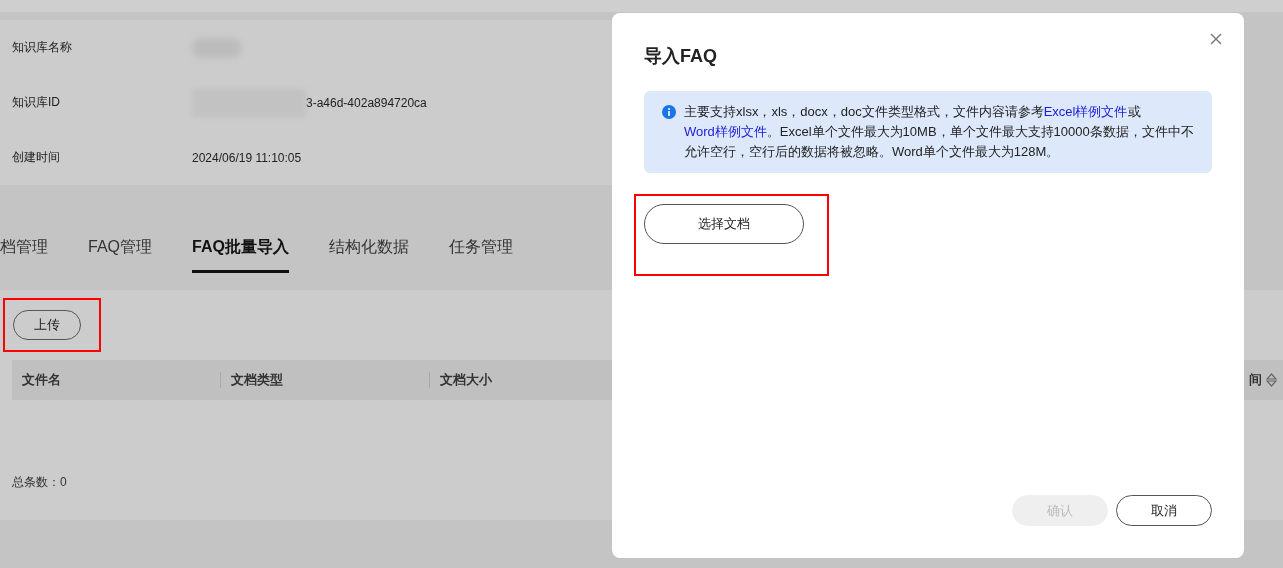 This screenshot has width=1283, height=568. What do you see at coordinates (41, 380) in the screenshot?
I see `column-header: 文件名` at bounding box center [41, 380].